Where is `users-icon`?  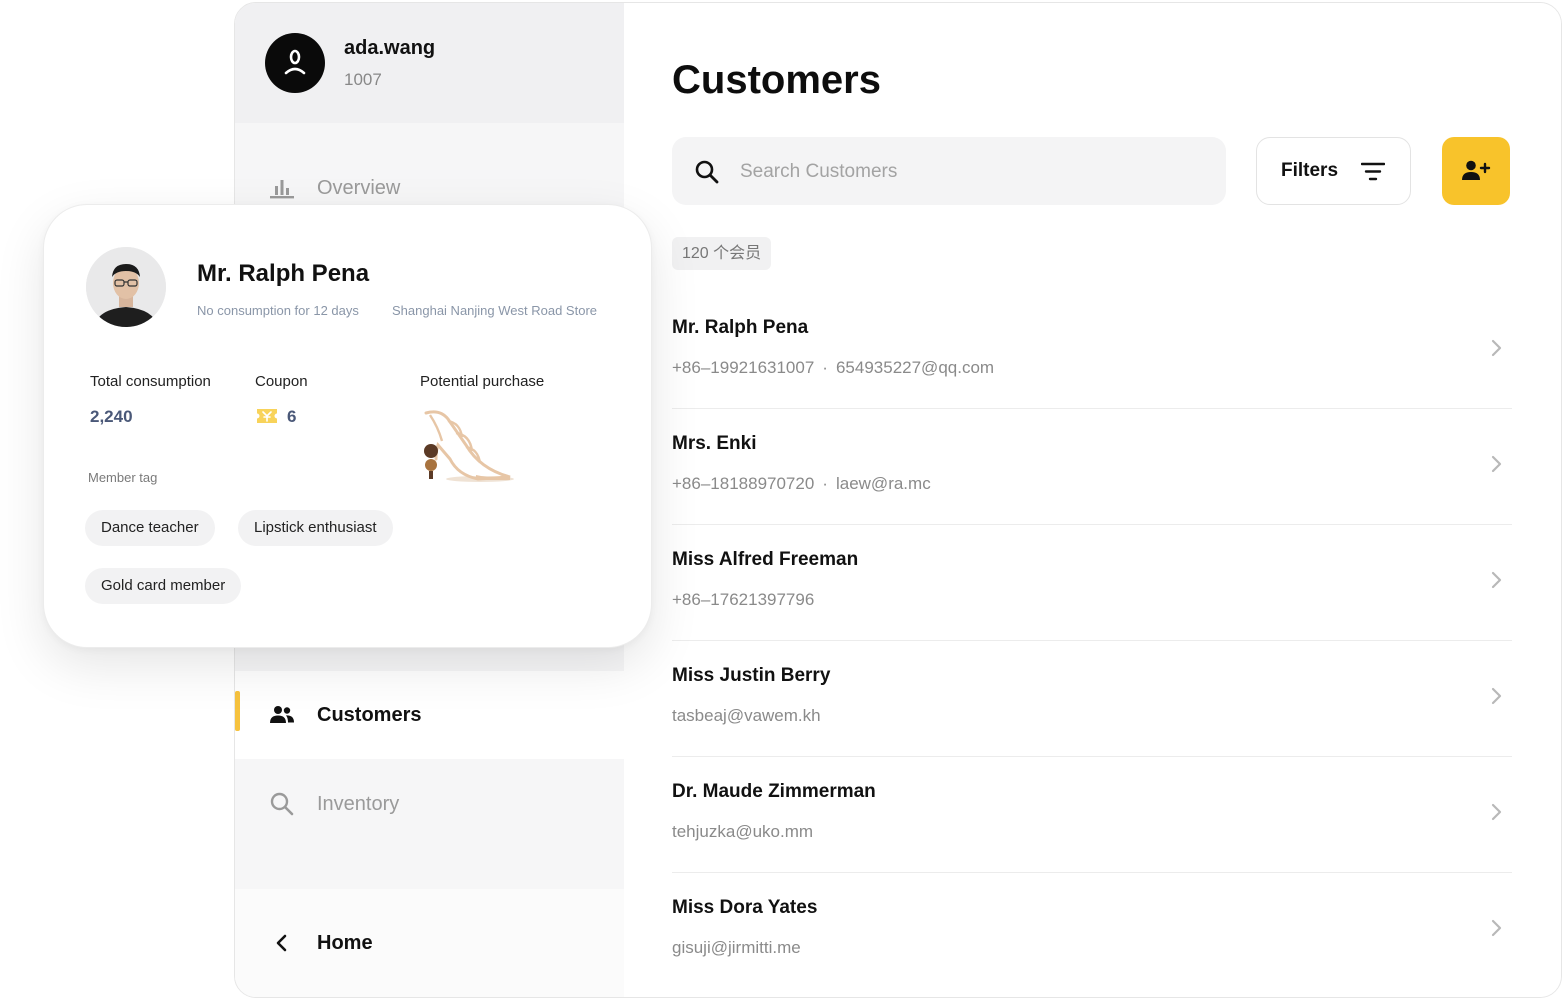 users-icon is located at coordinates (282, 715).